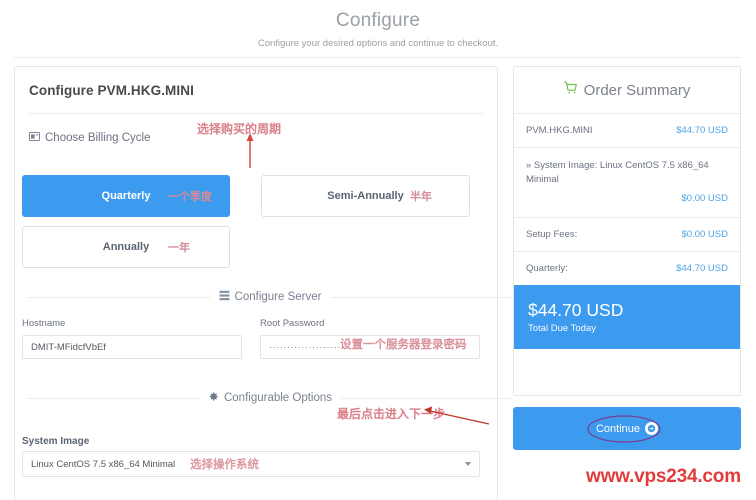 This screenshot has height=500, width=756. I want to click on root-password-label: Root Password, so click(292, 323).